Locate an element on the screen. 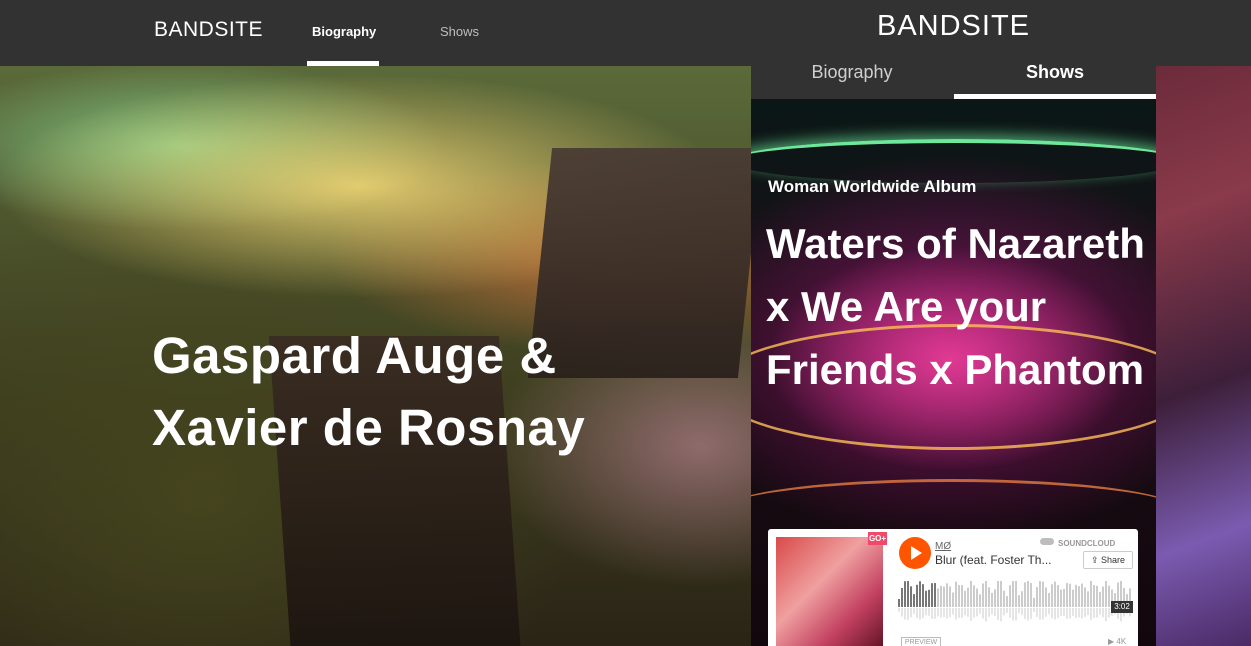 Image resolution: width=1251 pixels, height=646 pixels. desktop-logo: BANDSITE is located at coordinates (208, 30).